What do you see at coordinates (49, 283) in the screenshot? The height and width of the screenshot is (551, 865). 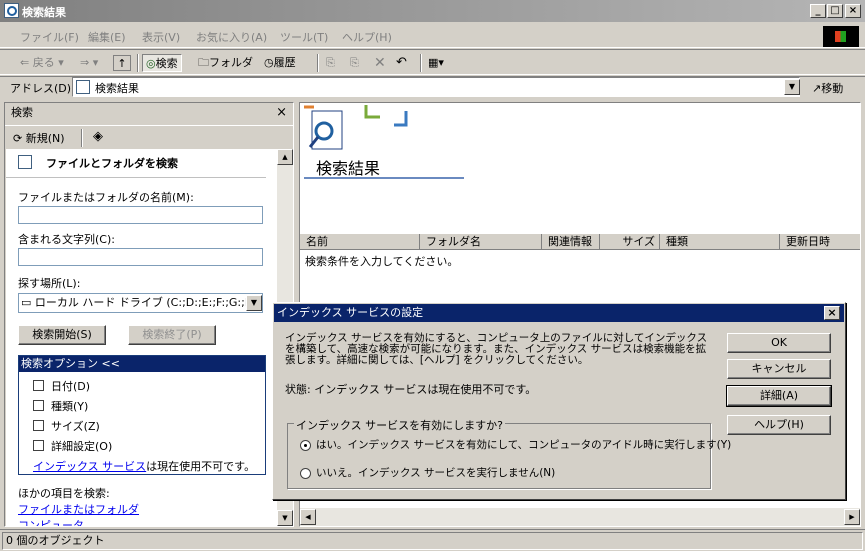 I see `location-label: 探す場所(L):` at bounding box center [49, 283].